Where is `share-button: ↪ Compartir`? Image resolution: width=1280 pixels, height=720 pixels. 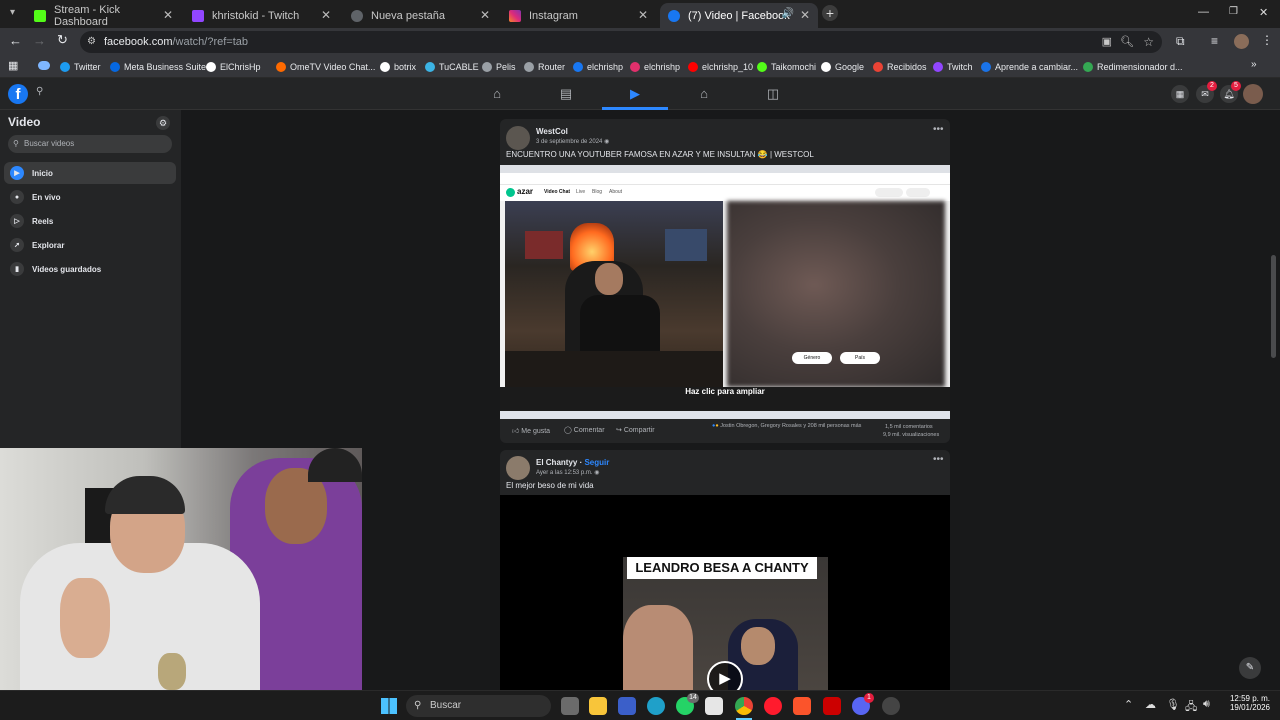 share-button: ↪ Compartir is located at coordinates (635, 430).